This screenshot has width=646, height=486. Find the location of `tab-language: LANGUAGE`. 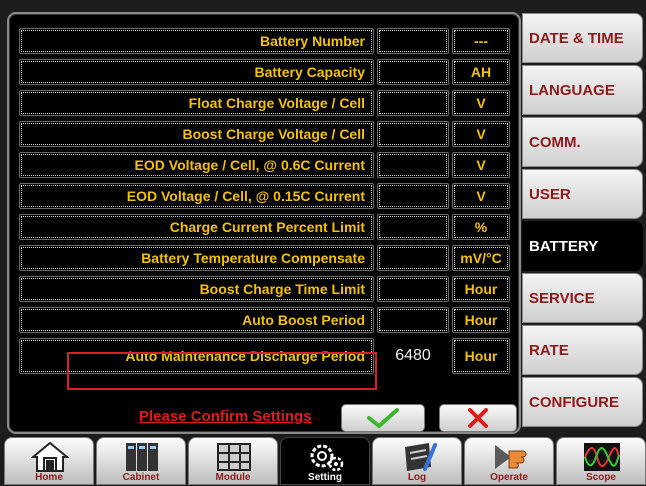

tab-language: LANGUAGE is located at coordinates (582, 90).